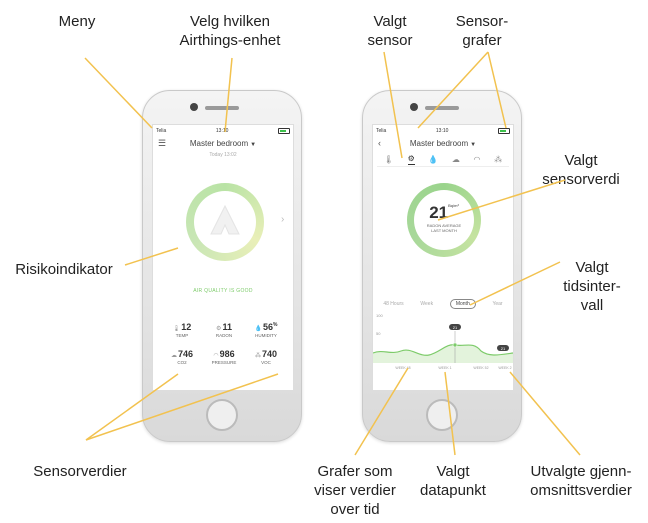 This screenshot has width=648, height=523. Describe the element at coordinates (266, 362) in the screenshot. I see `sensor-label: VOC` at that location.